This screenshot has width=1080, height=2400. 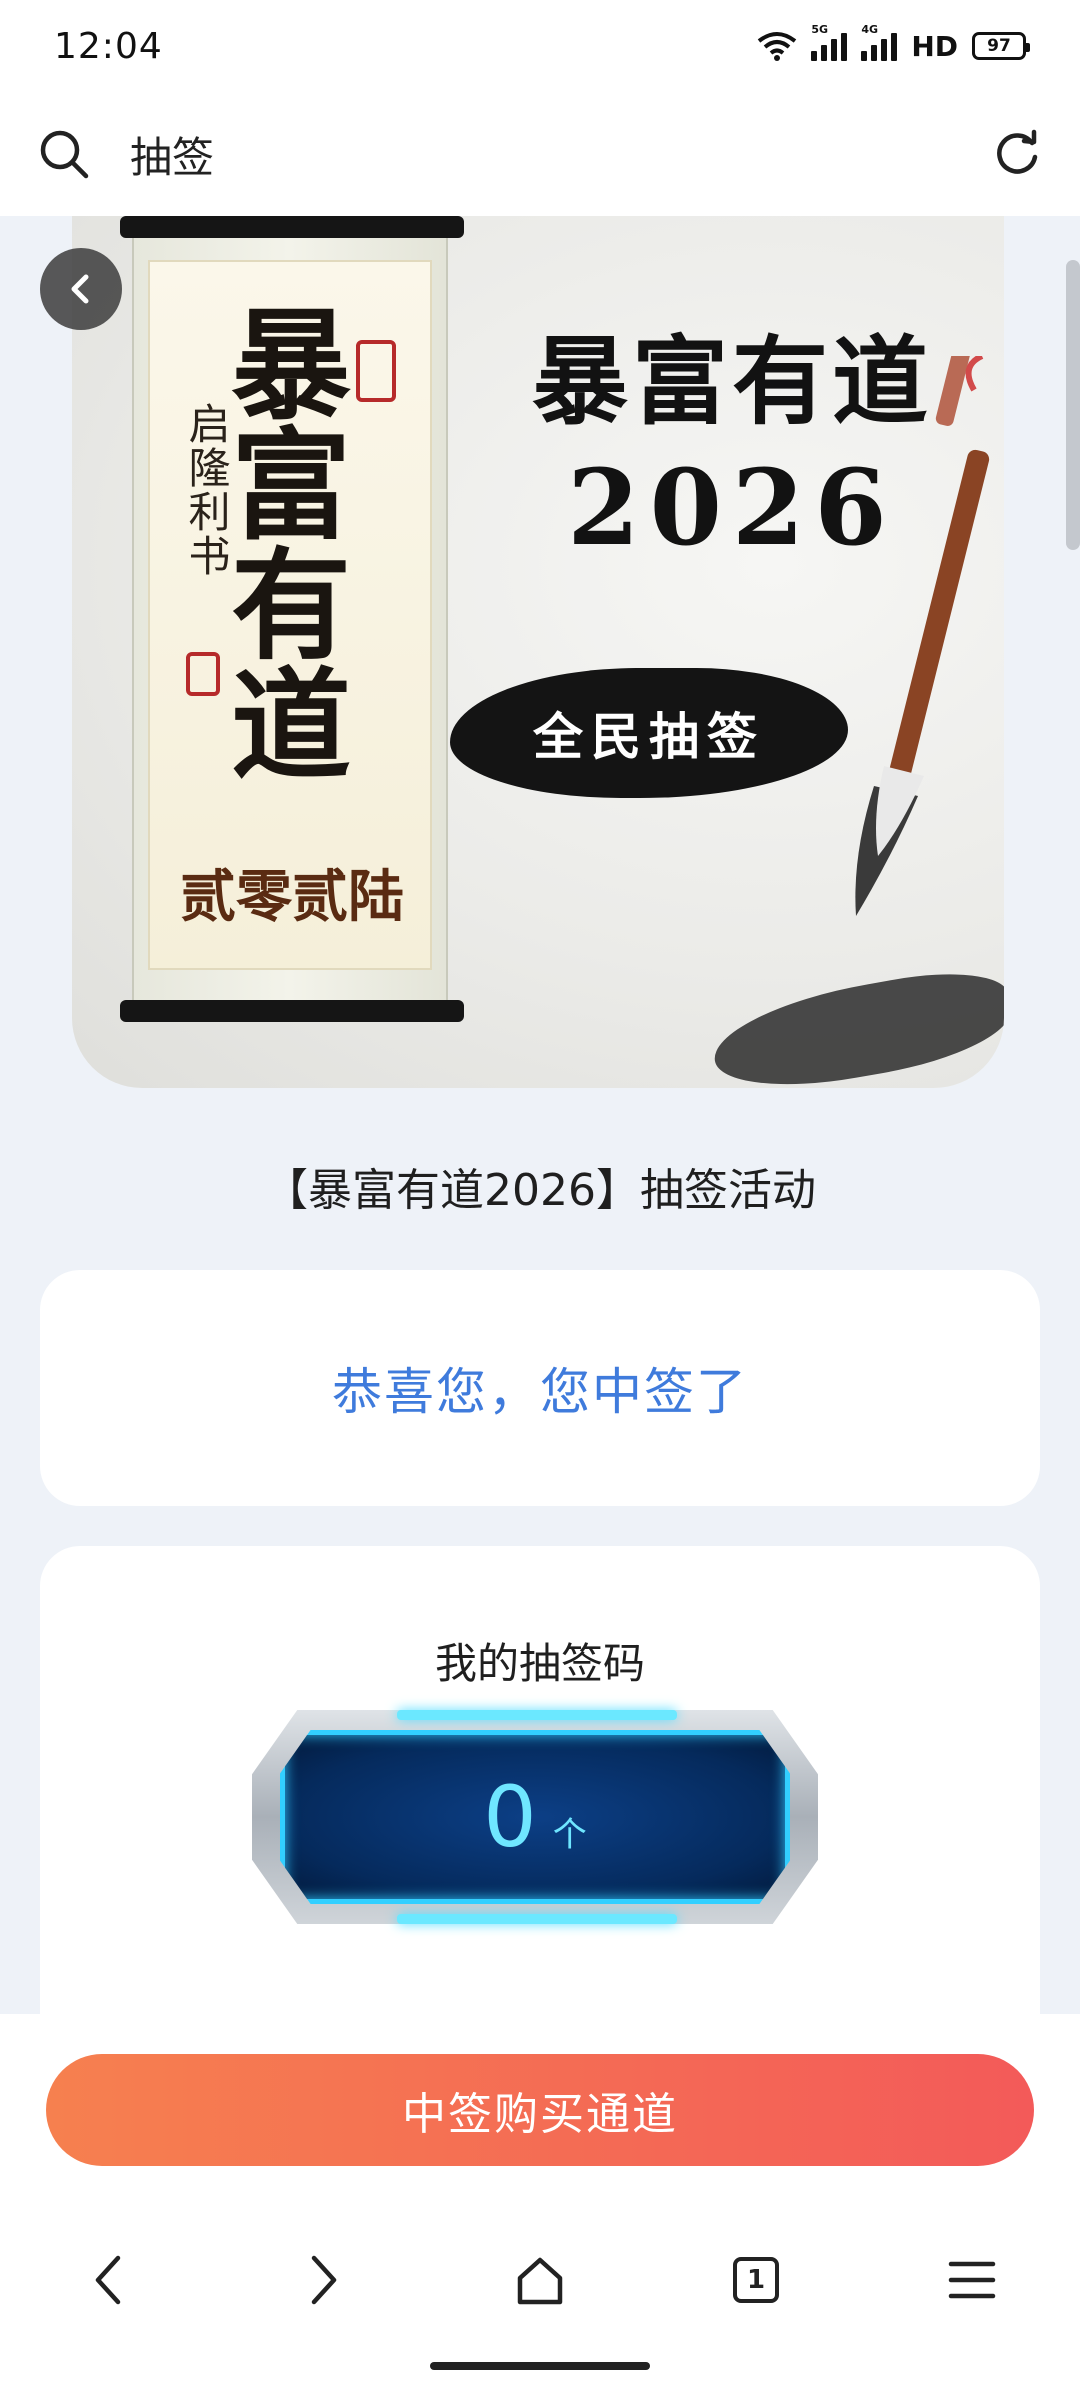 What do you see at coordinates (292, 227) in the screenshot?
I see `scroll-rod-top` at bounding box center [292, 227].